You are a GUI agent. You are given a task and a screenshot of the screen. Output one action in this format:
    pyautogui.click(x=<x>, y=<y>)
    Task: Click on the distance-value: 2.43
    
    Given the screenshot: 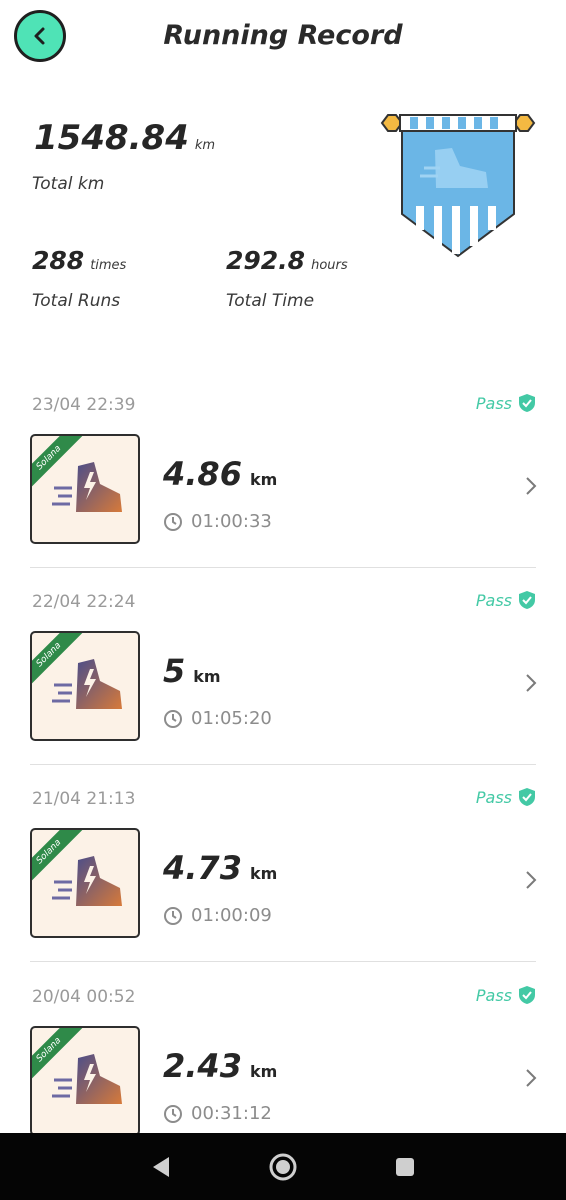 What is the action you would take?
    pyautogui.click(x=202, y=1066)
    